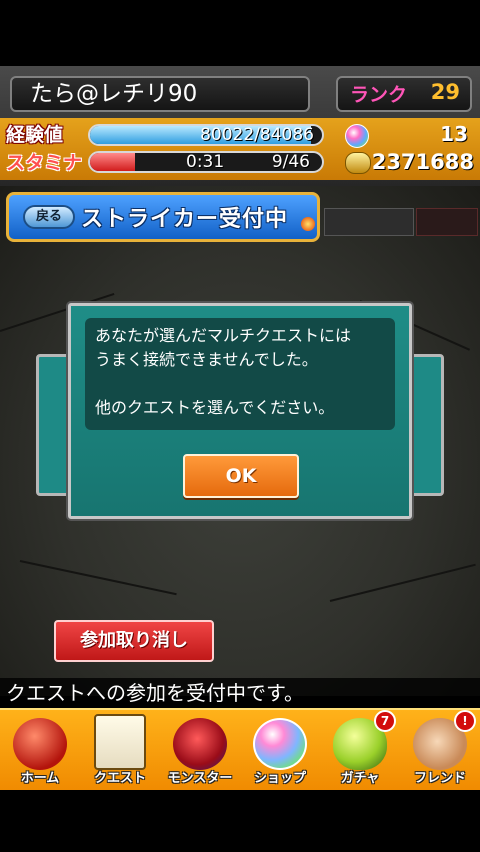  What do you see at coordinates (35, 135) in the screenshot?
I see `xp-label: 経験値` at bounding box center [35, 135].